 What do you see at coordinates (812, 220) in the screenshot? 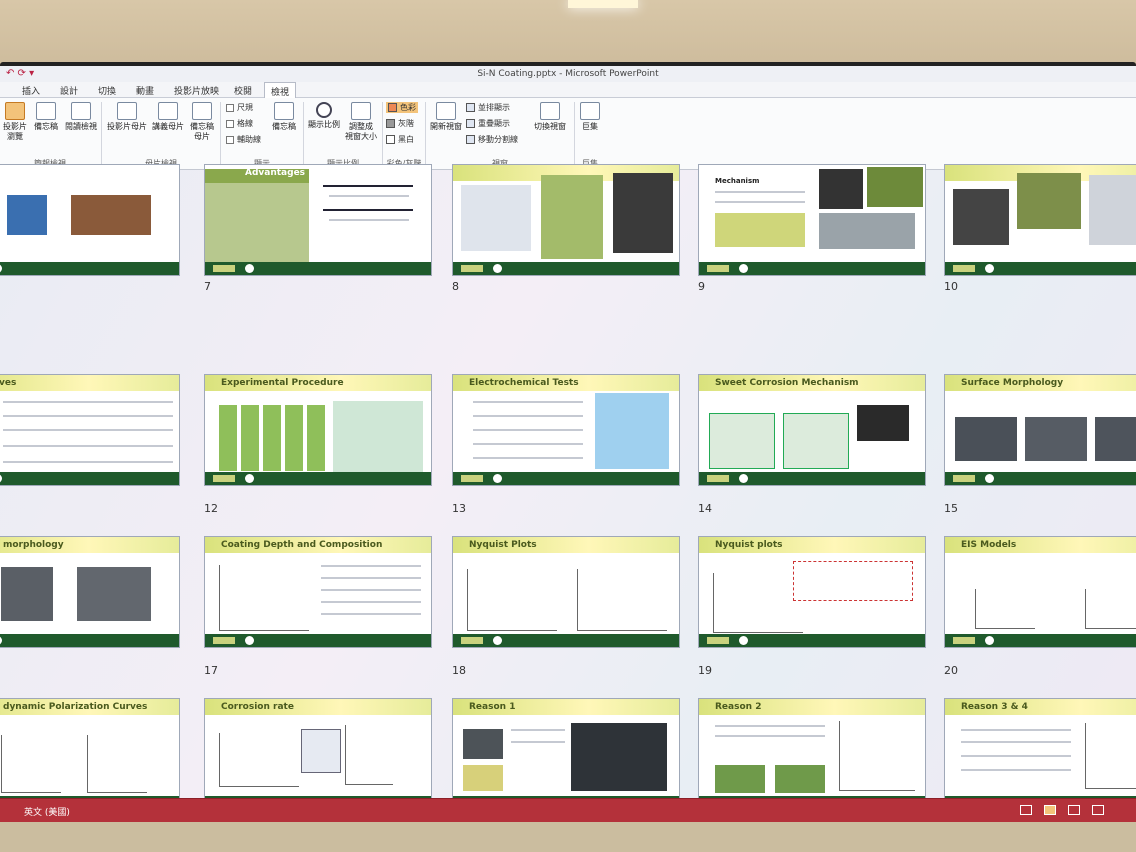
I see `slide-thumbnail: Mechanism` at bounding box center [812, 220].